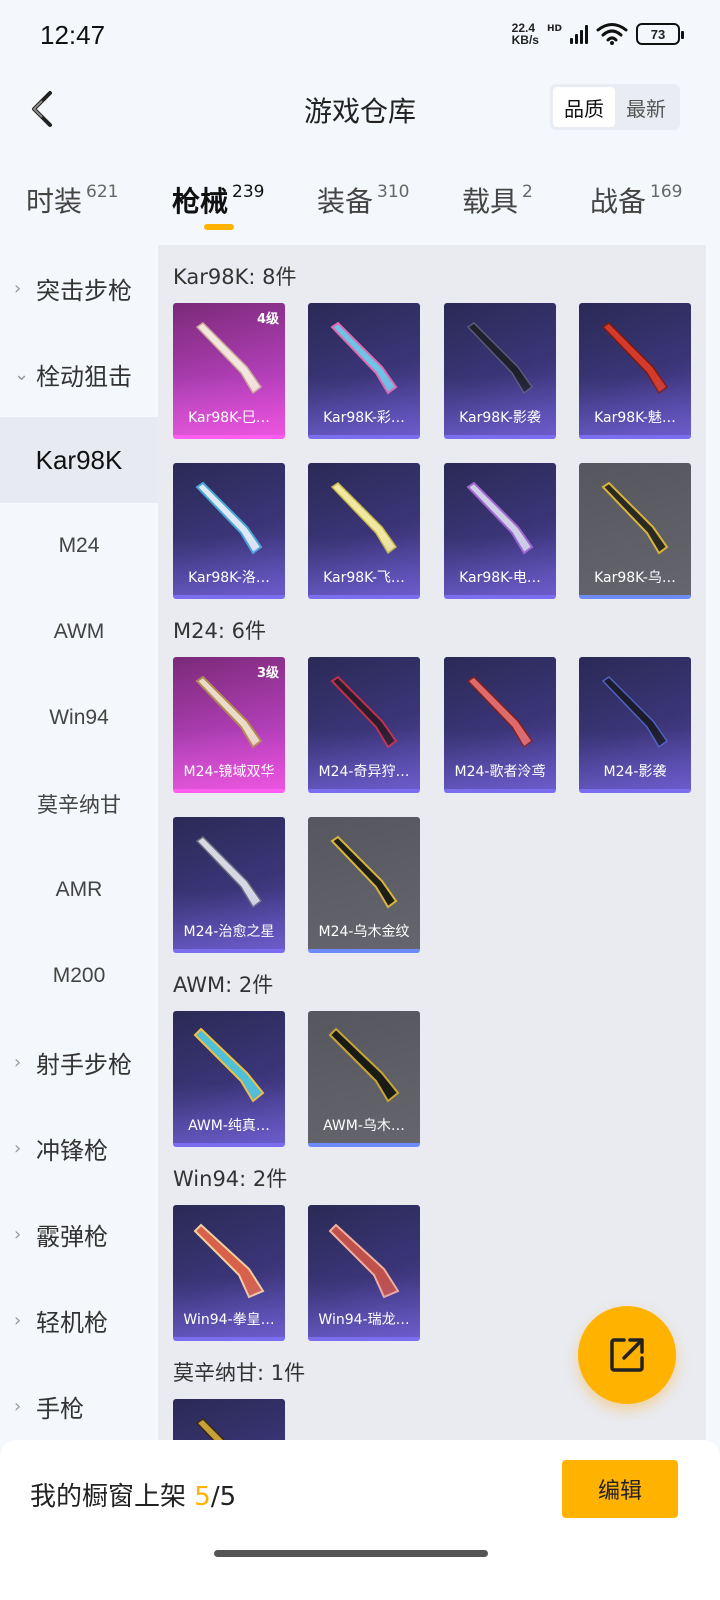  I want to click on skin-label: Kar98K-影袭, so click(500, 418).